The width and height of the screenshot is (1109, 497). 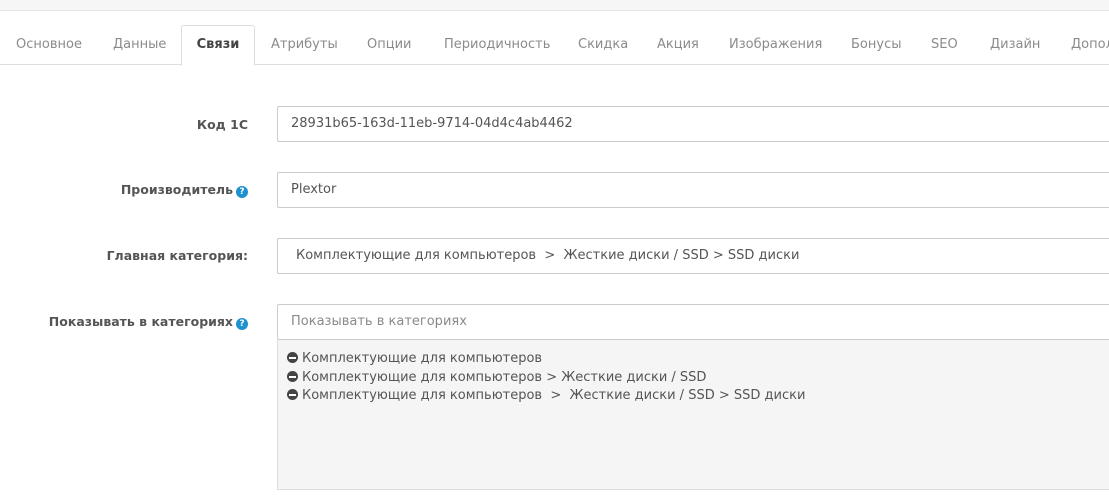 What do you see at coordinates (1015, 45) in the screenshot?
I see `tab-design: Дизайн` at bounding box center [1015, 45].